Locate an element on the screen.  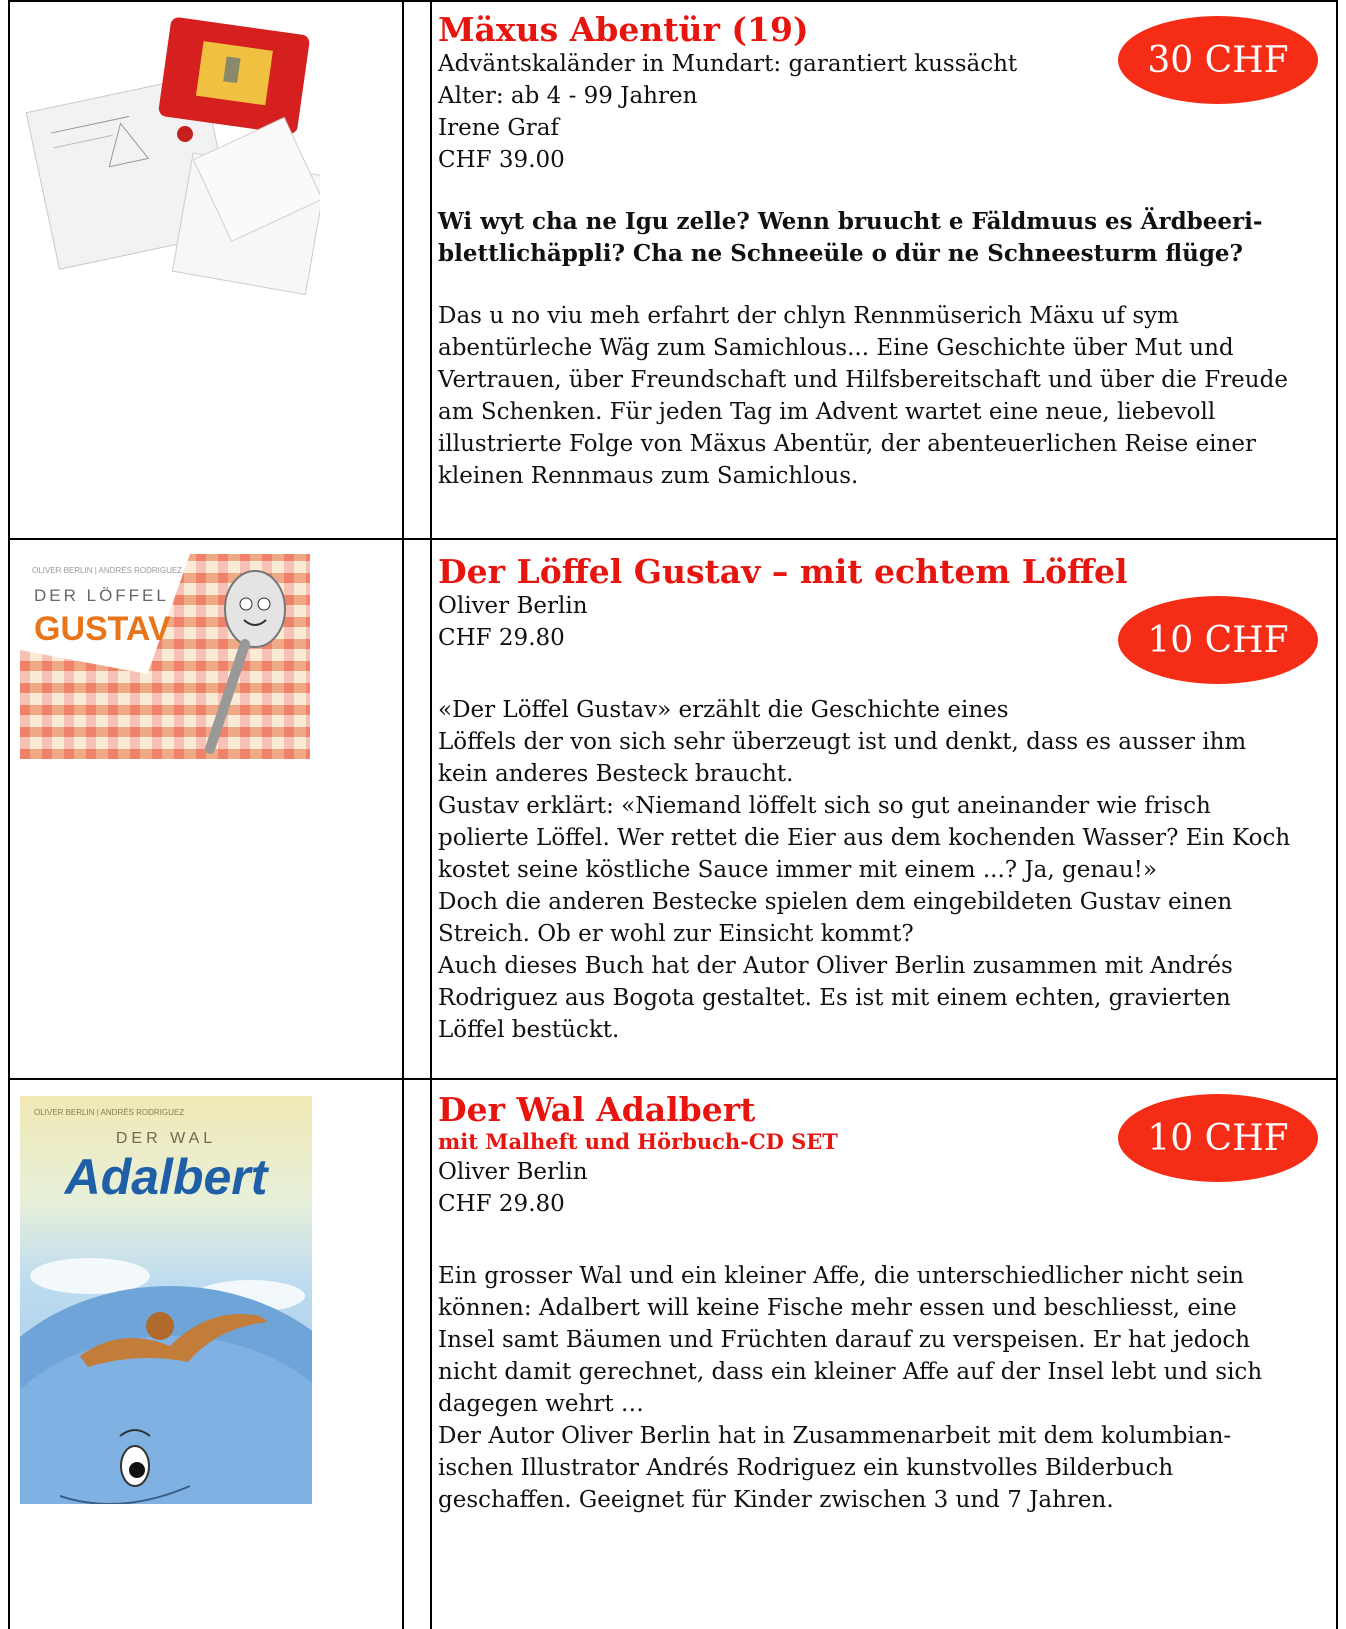
cover-title-main: GUSTAV is located at coordinates (102, 629).